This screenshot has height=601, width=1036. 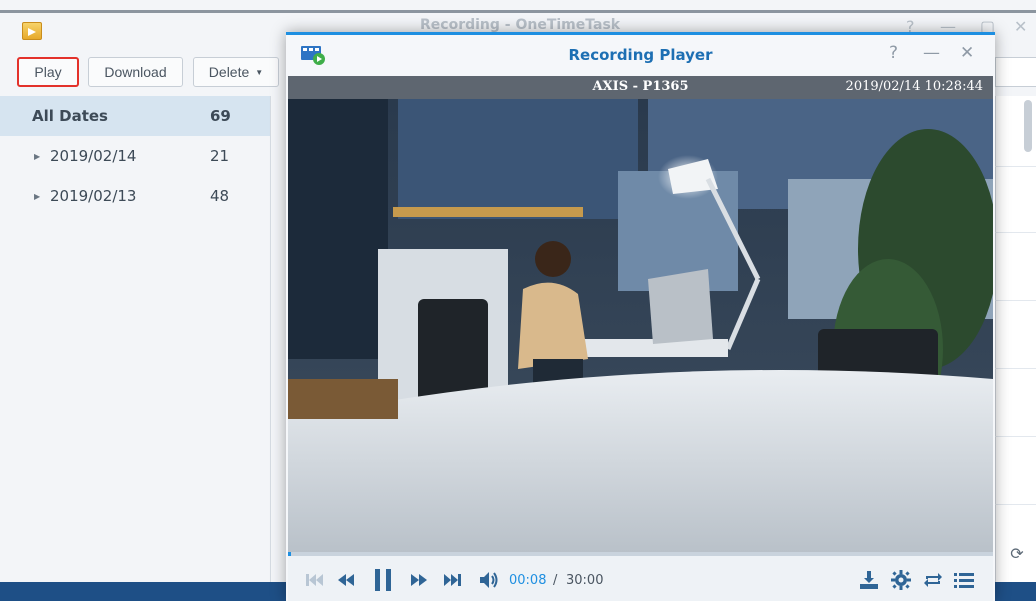 I want to click on play-button-label: Play, so click(x=48, y=72).